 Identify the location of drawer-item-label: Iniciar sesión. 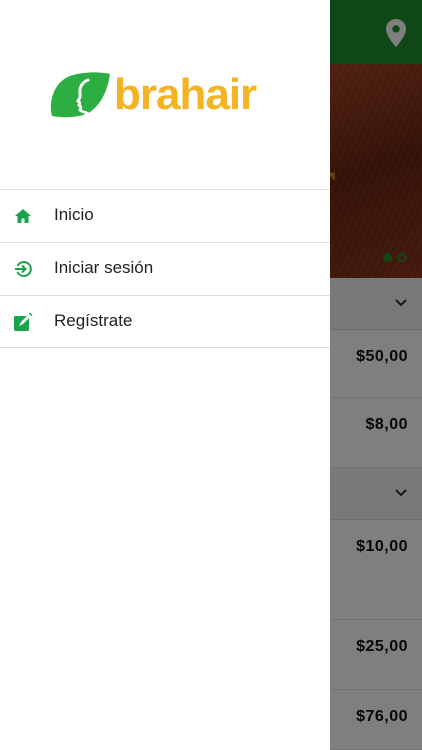
(104, 267).